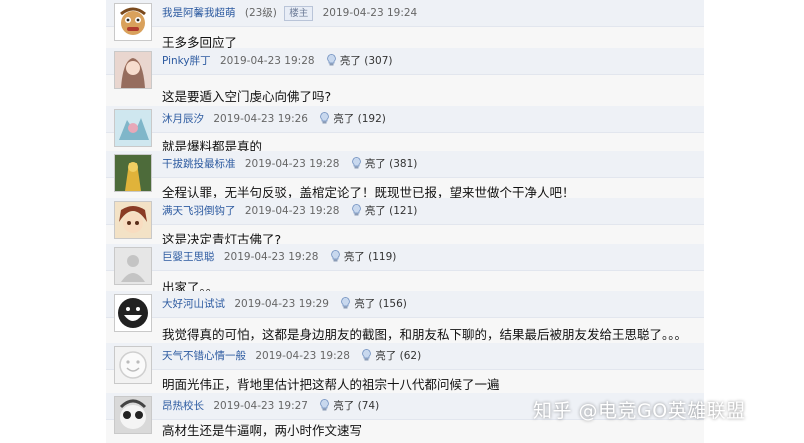 Image resolution: width=804 pixels, height=443 pixels. Describe the element at coordinates (299, 13) in the screenshot. I see `op-badge: 楼主` at that location.